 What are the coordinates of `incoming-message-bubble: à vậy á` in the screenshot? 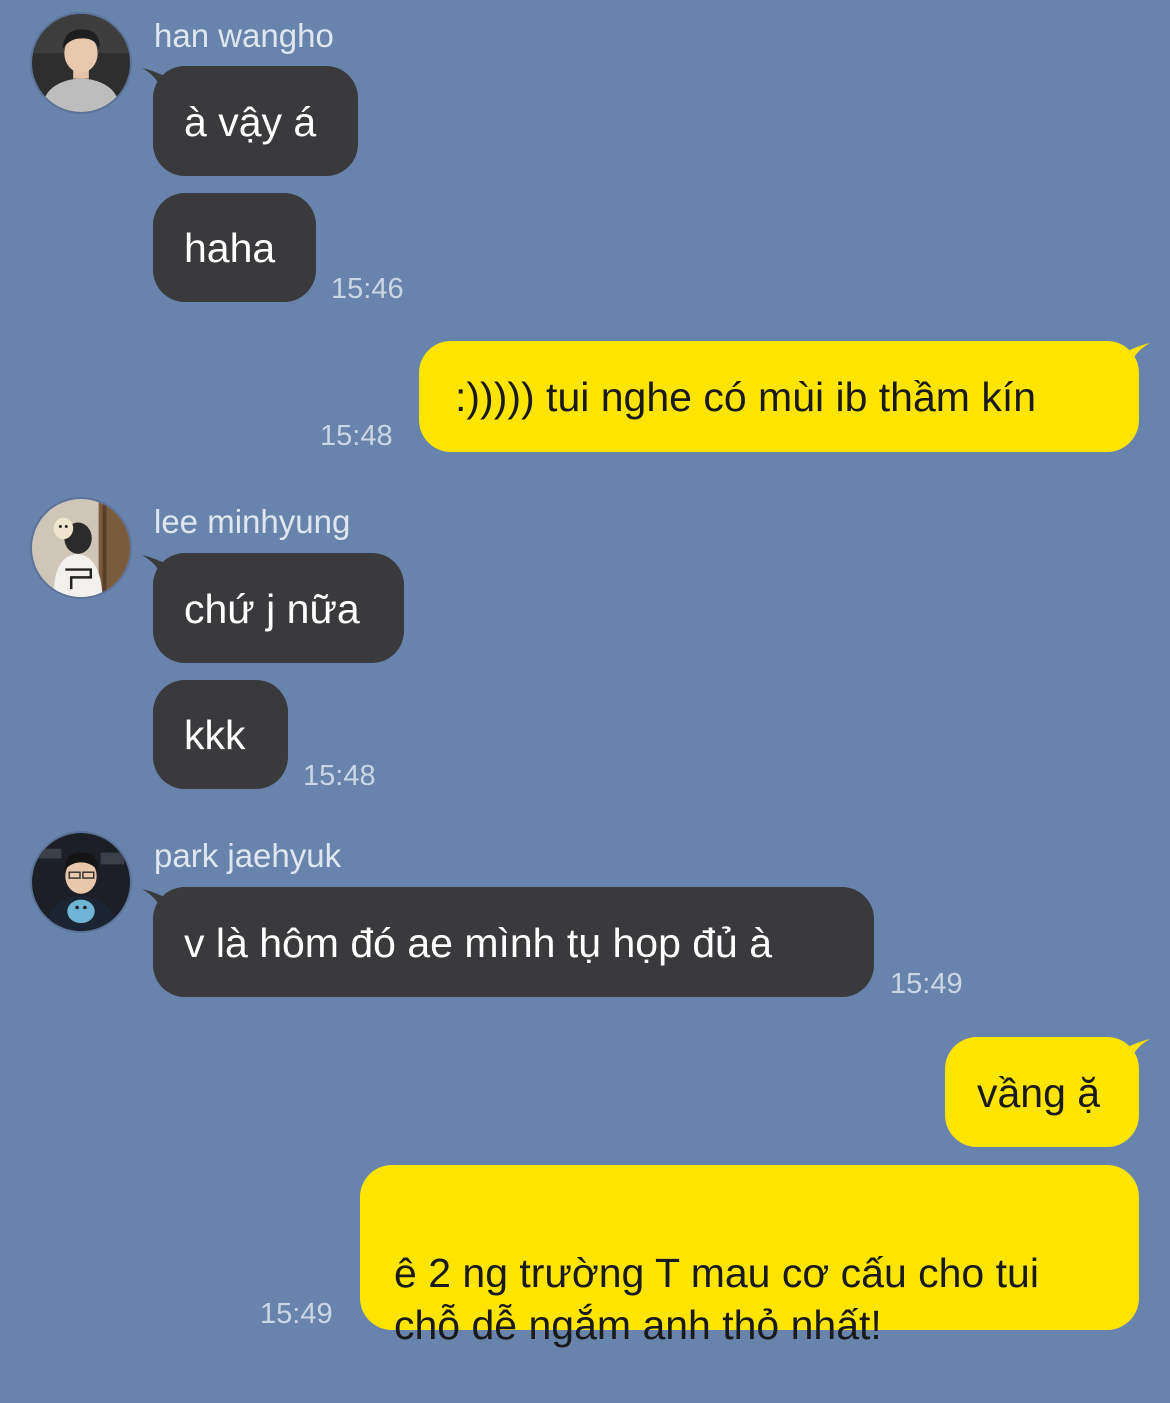 It's located at (255, 121).